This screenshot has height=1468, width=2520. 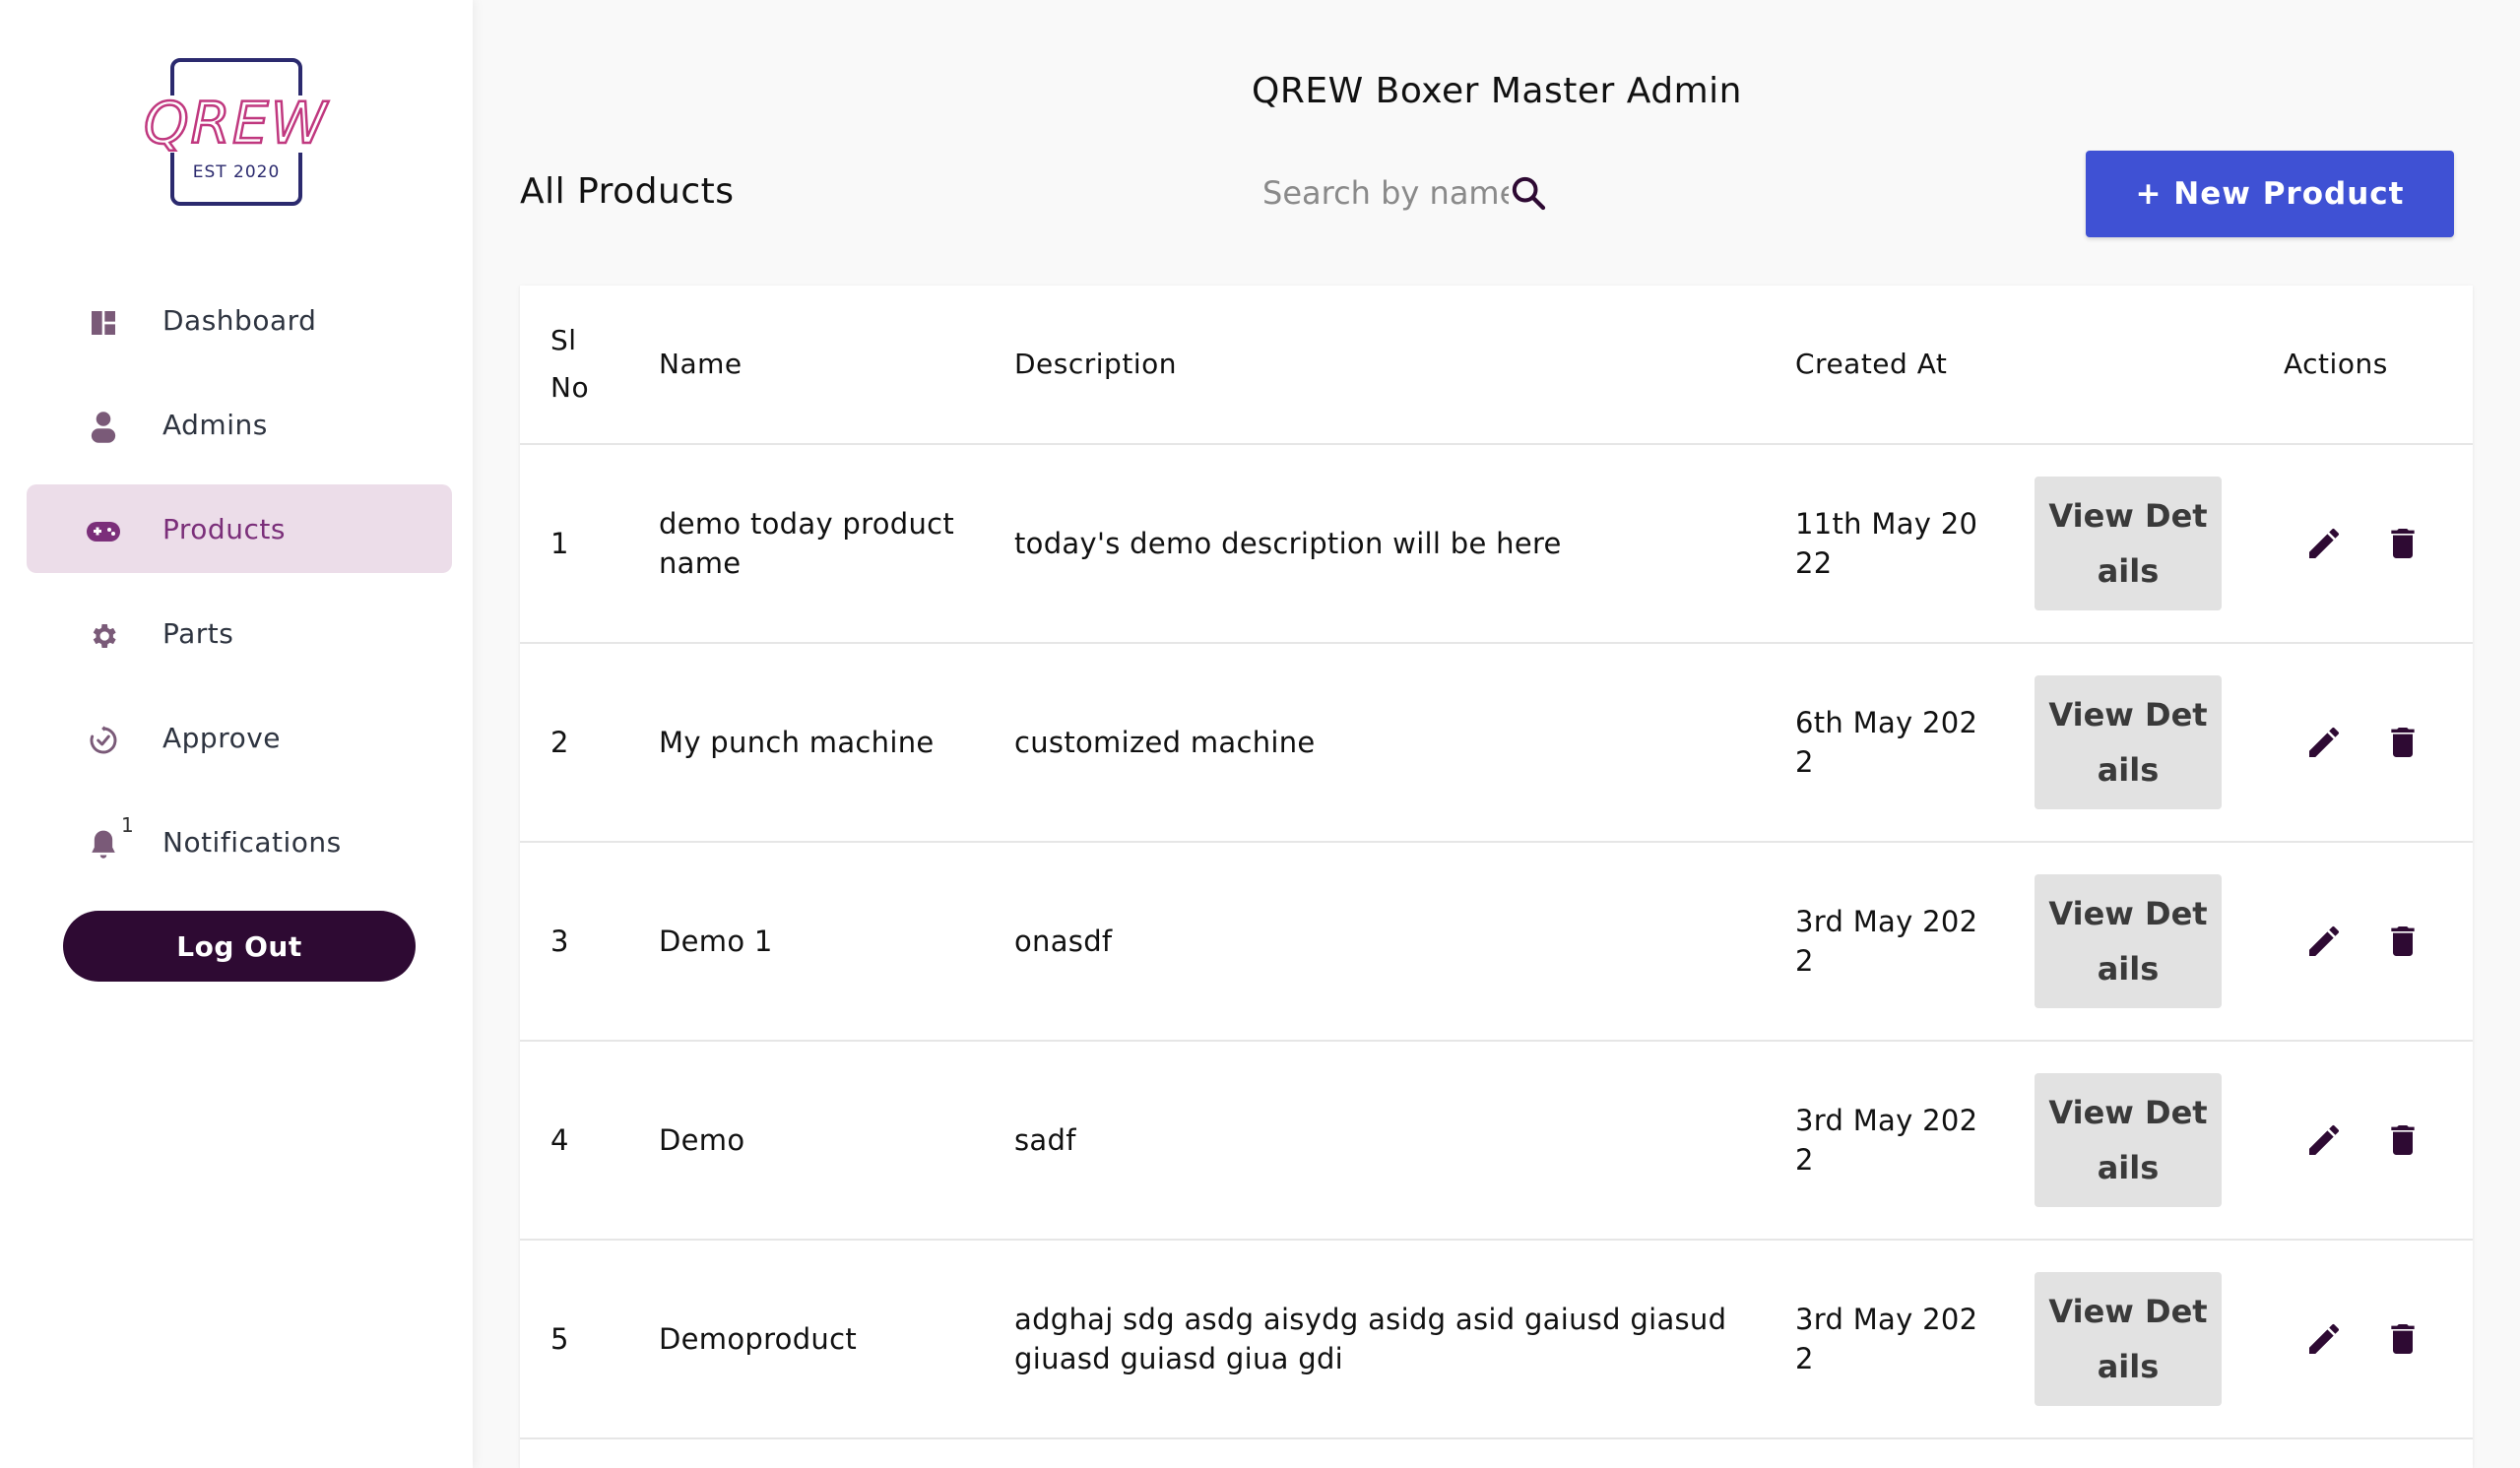 What do you see at coordinates (239, 633) in the screenshot?
I see `sidebar-item-parts: Parts` at bounding box center [239, 633].